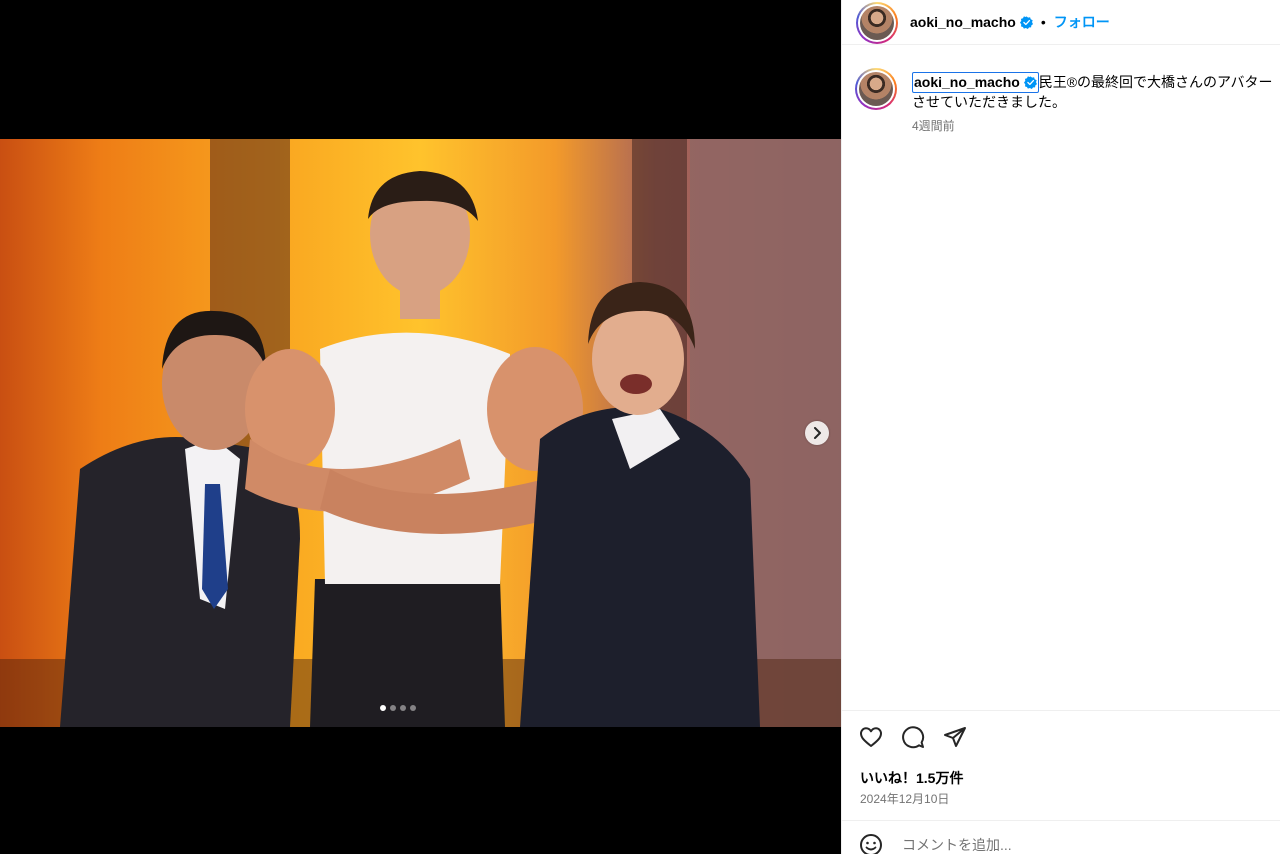 The width and height of the screenshot is (1280, 854). I want to click on emoji-icon, so click(871, 844).